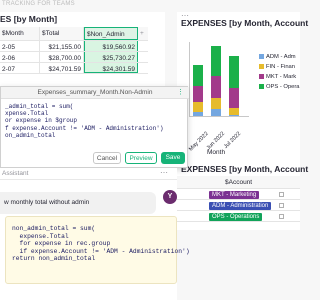 This screenshot has width=320, height=300. Describe the element at coordinates (88, 174) in the screenshot. I see `assistant-header: Assistant ⋯` at that location.